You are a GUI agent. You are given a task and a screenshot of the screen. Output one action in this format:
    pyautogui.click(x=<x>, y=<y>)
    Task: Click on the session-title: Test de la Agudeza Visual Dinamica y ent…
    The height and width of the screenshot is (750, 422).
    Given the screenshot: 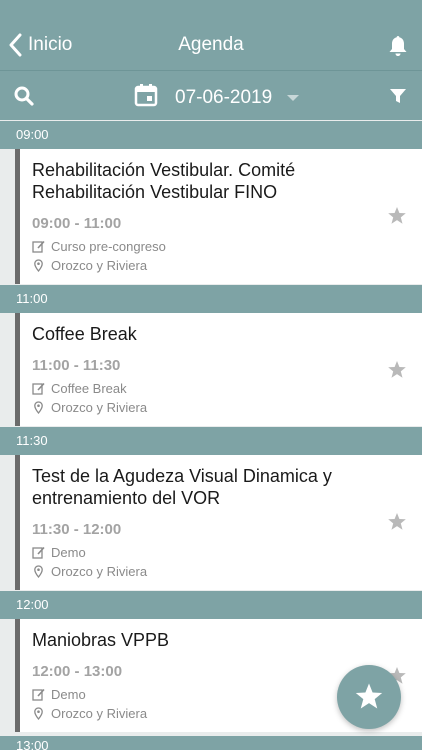 What is the action you would take?
    pyautogui.click(x=182, y=487)
    